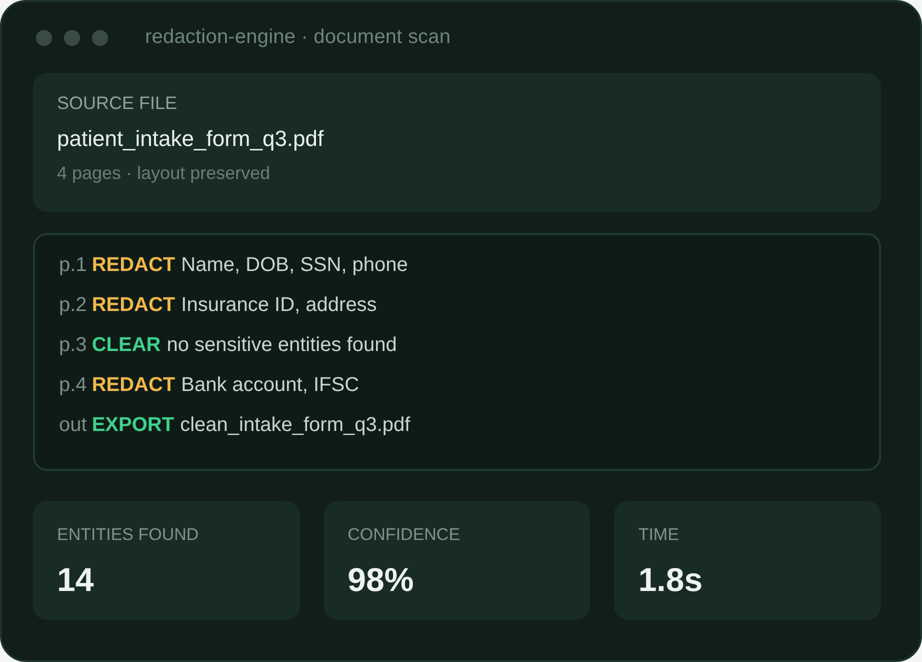  I want to click on log-detail: Insurance ID, address, so click(279, 305).